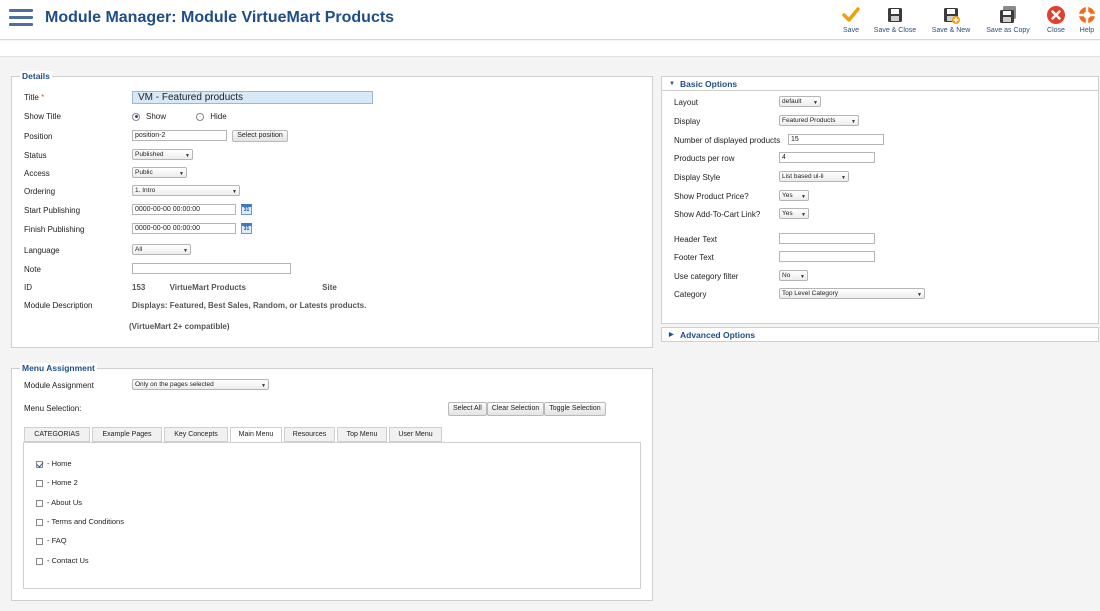 The height and width of the screenshot is (611, 1100). What do you see at coordinates (1008, 15) in the screenshot?
I see `floppy-disk-copy-icon` at bounding box center [1008, 15].